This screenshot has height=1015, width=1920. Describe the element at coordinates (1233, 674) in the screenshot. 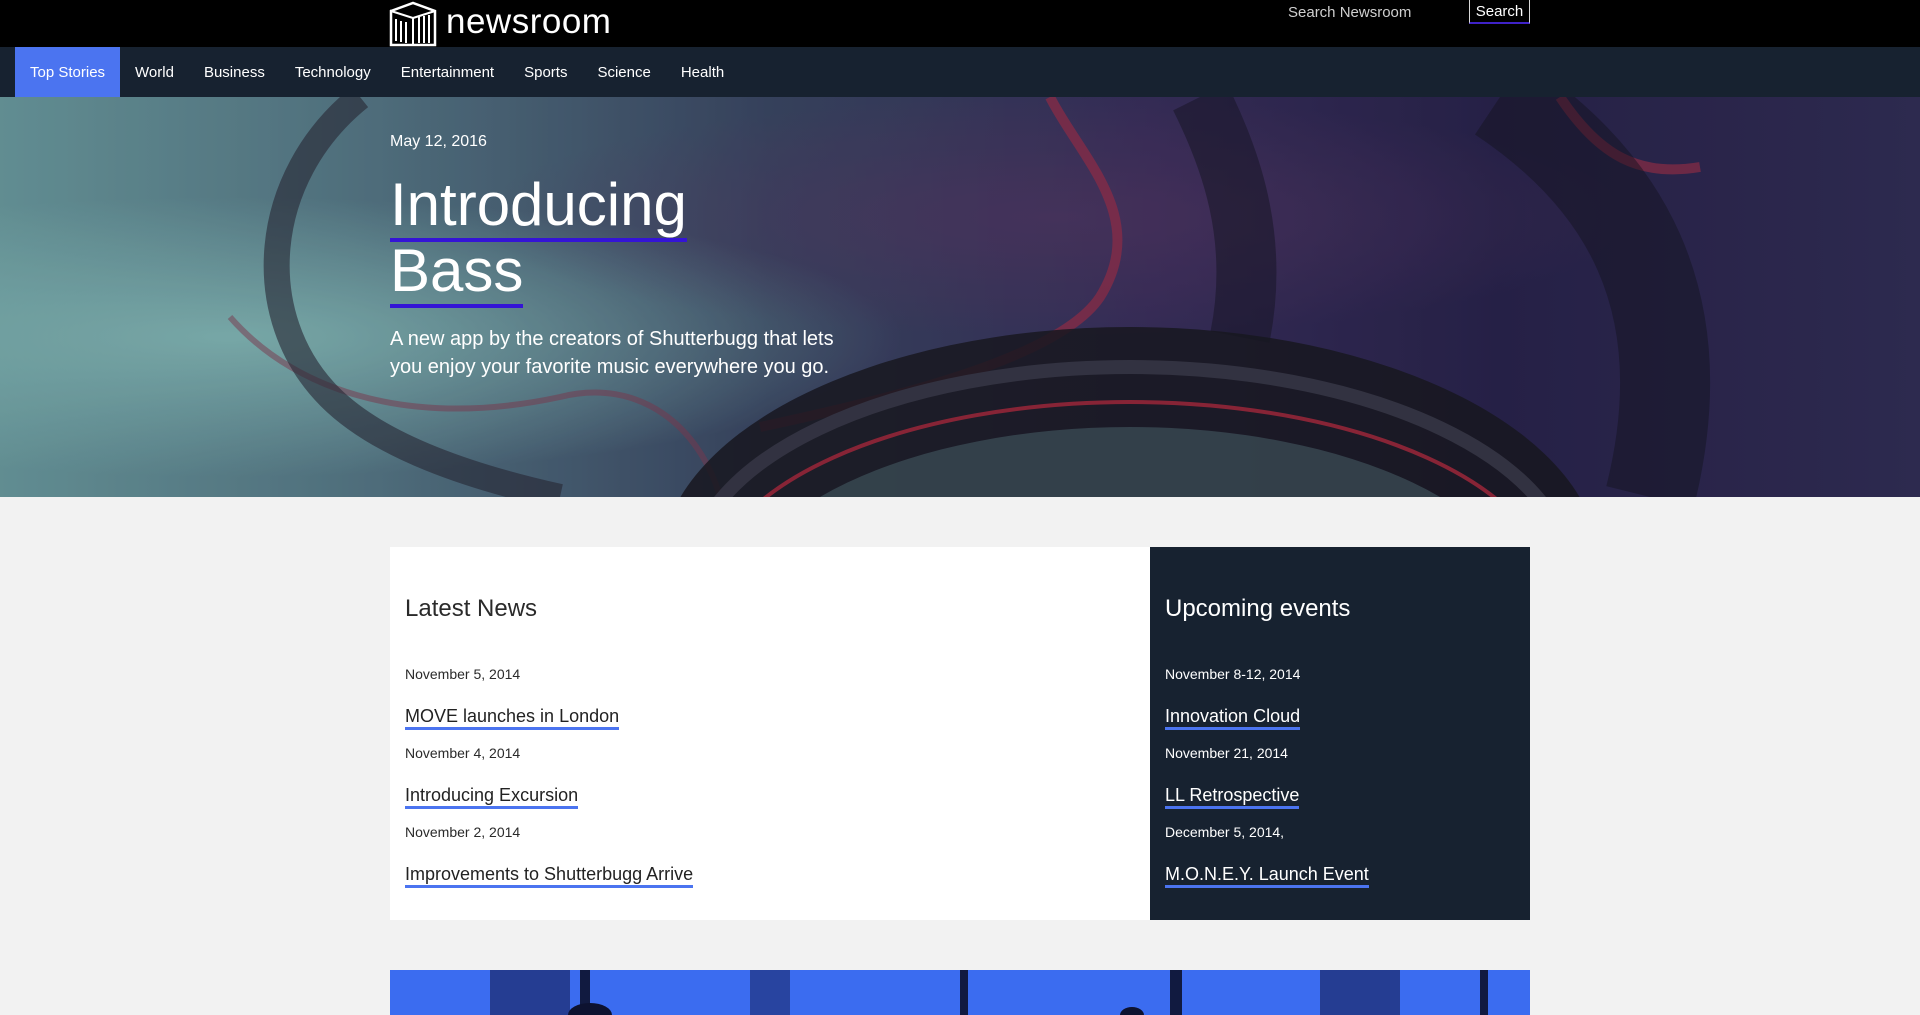

I see `event-date: November 8-12, 2014` at that location.